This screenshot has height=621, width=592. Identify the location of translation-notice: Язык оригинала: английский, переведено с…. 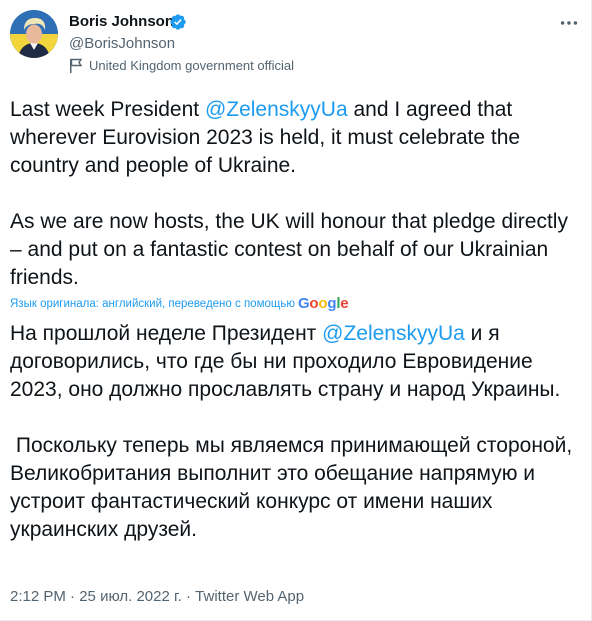
(179, 303).